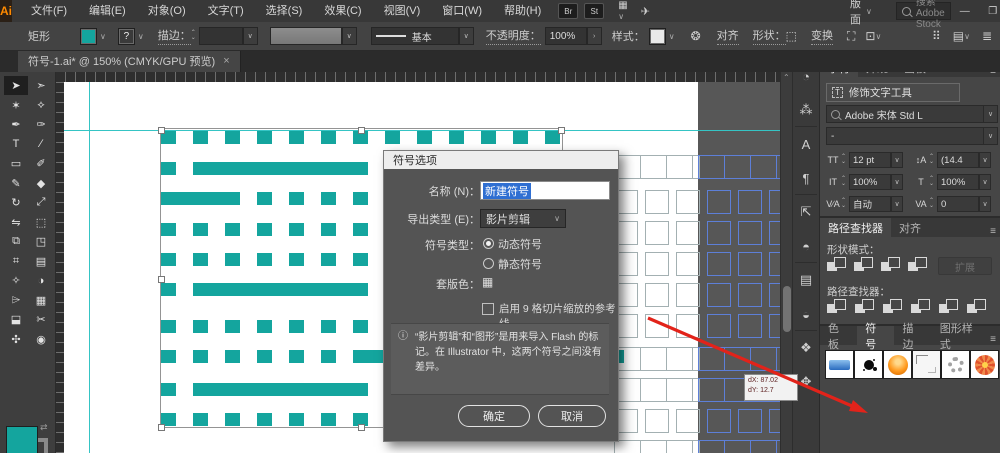 The image size is (1000, 453). What do you see at coordinates (936, 36) in the screenshot?
I see `arrange-docs-icon: ⠿` at bounding box center [936, 36].